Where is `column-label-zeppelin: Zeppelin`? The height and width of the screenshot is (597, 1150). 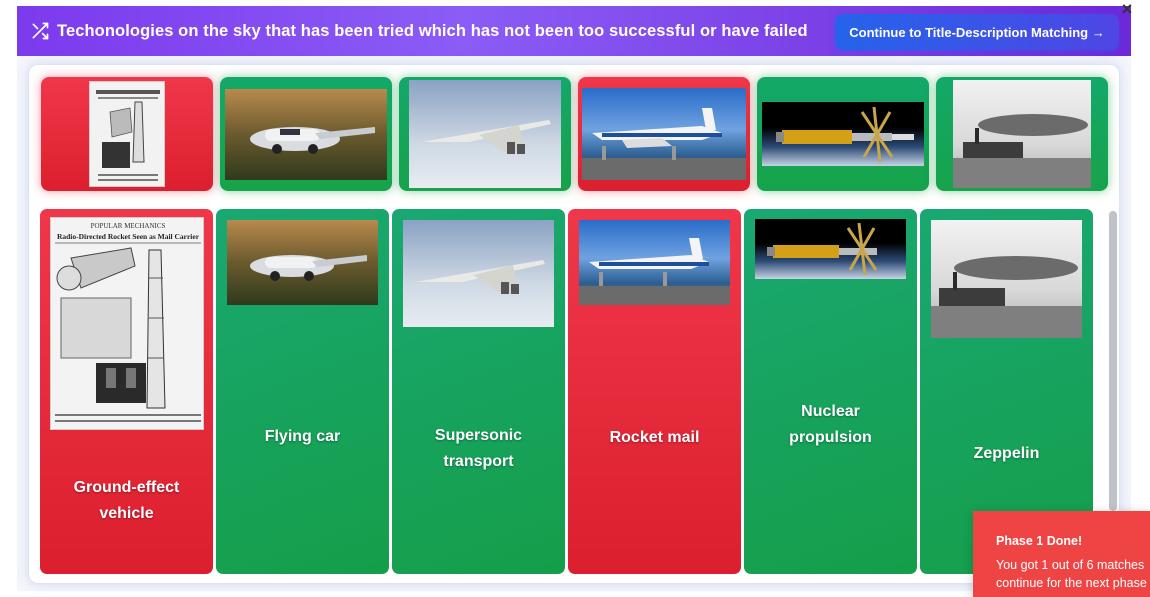 column-label-zeppelin: Zeppelin is located at coordinates (1006, 453).